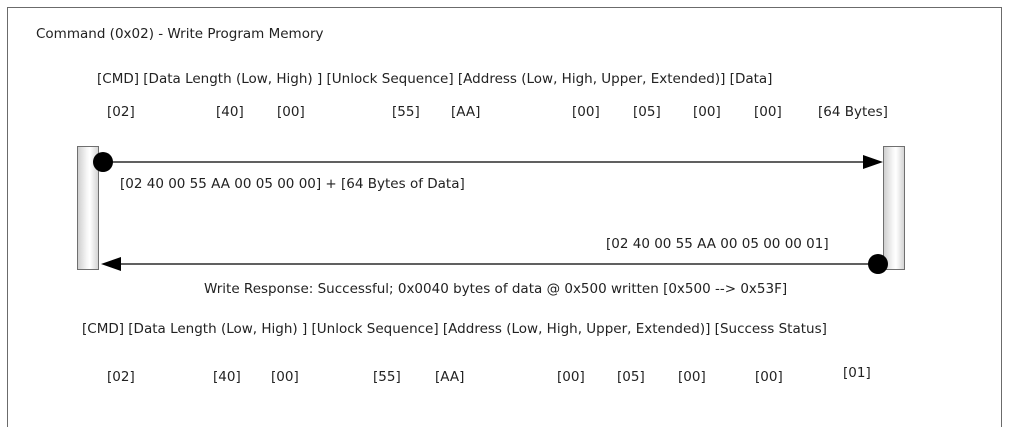  What do you see at coordinates (227, 377) in the screenshot?
I see `response-value-length-low: [40]` at bounding box center [227, 377].